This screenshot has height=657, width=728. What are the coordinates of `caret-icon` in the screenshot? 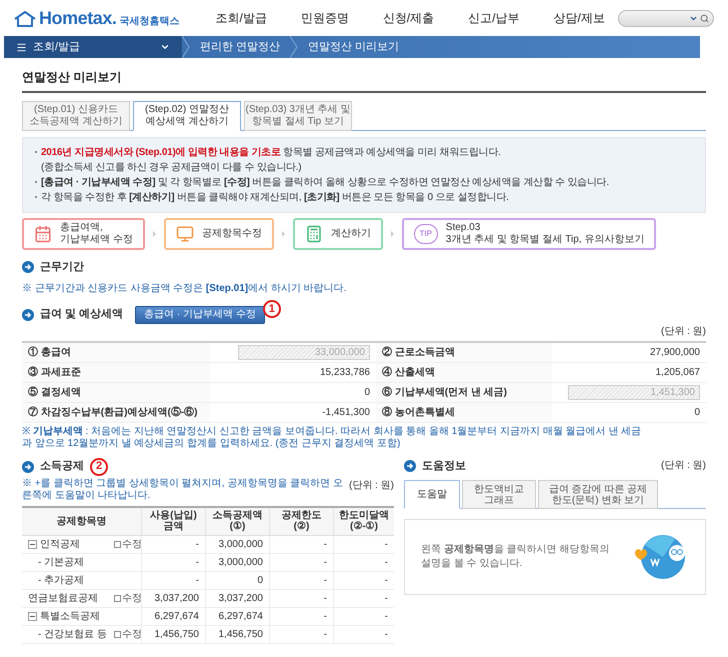 It's located at (165, 47).